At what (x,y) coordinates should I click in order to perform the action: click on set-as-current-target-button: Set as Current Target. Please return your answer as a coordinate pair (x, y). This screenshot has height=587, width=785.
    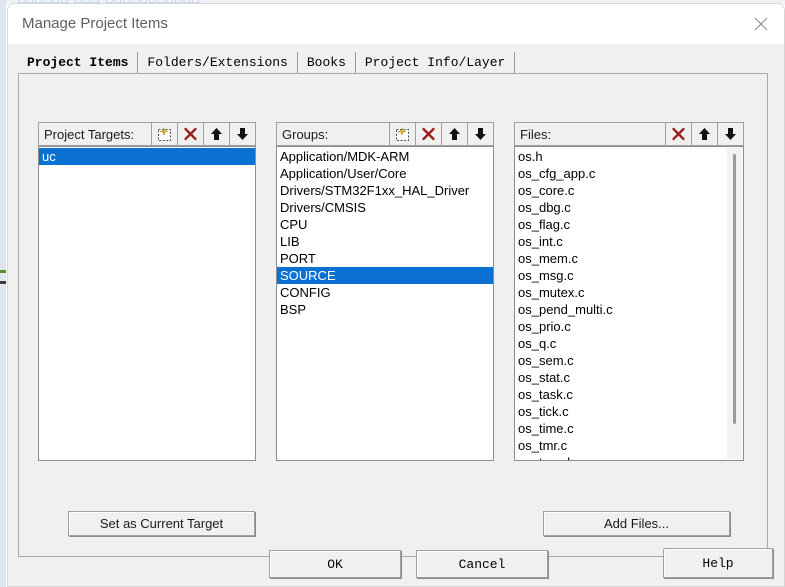
    Looking at the image, I should click on (161, 523).